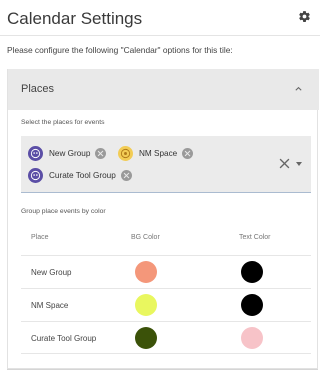  I want to click on chip-nm-space: NM Space, so click(156, 153).